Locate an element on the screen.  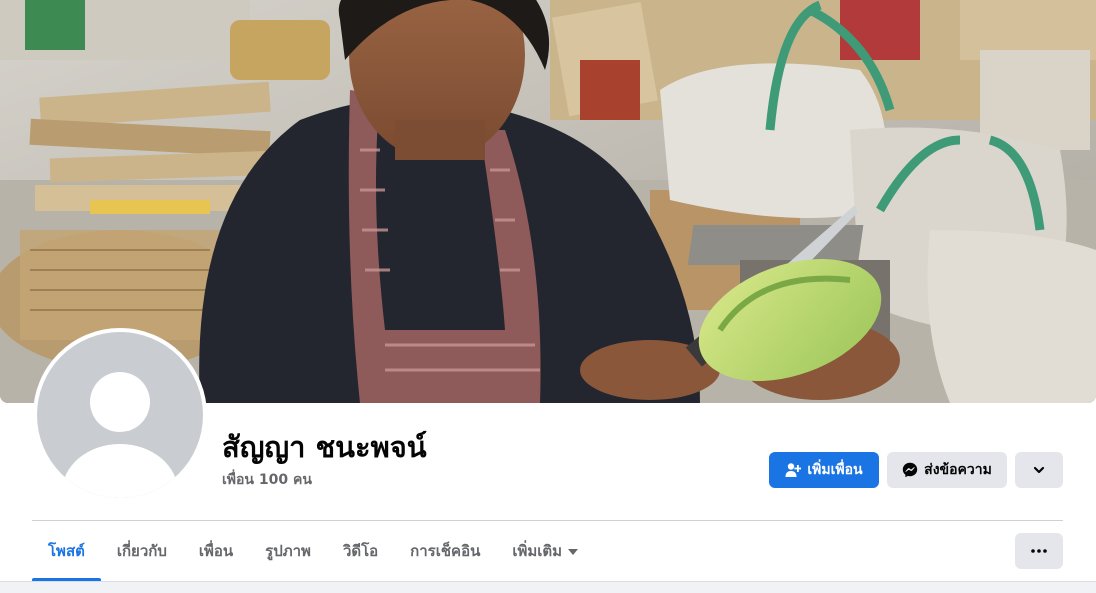
tab-videos: วิดีโอ is located at coordinates (360, 551).